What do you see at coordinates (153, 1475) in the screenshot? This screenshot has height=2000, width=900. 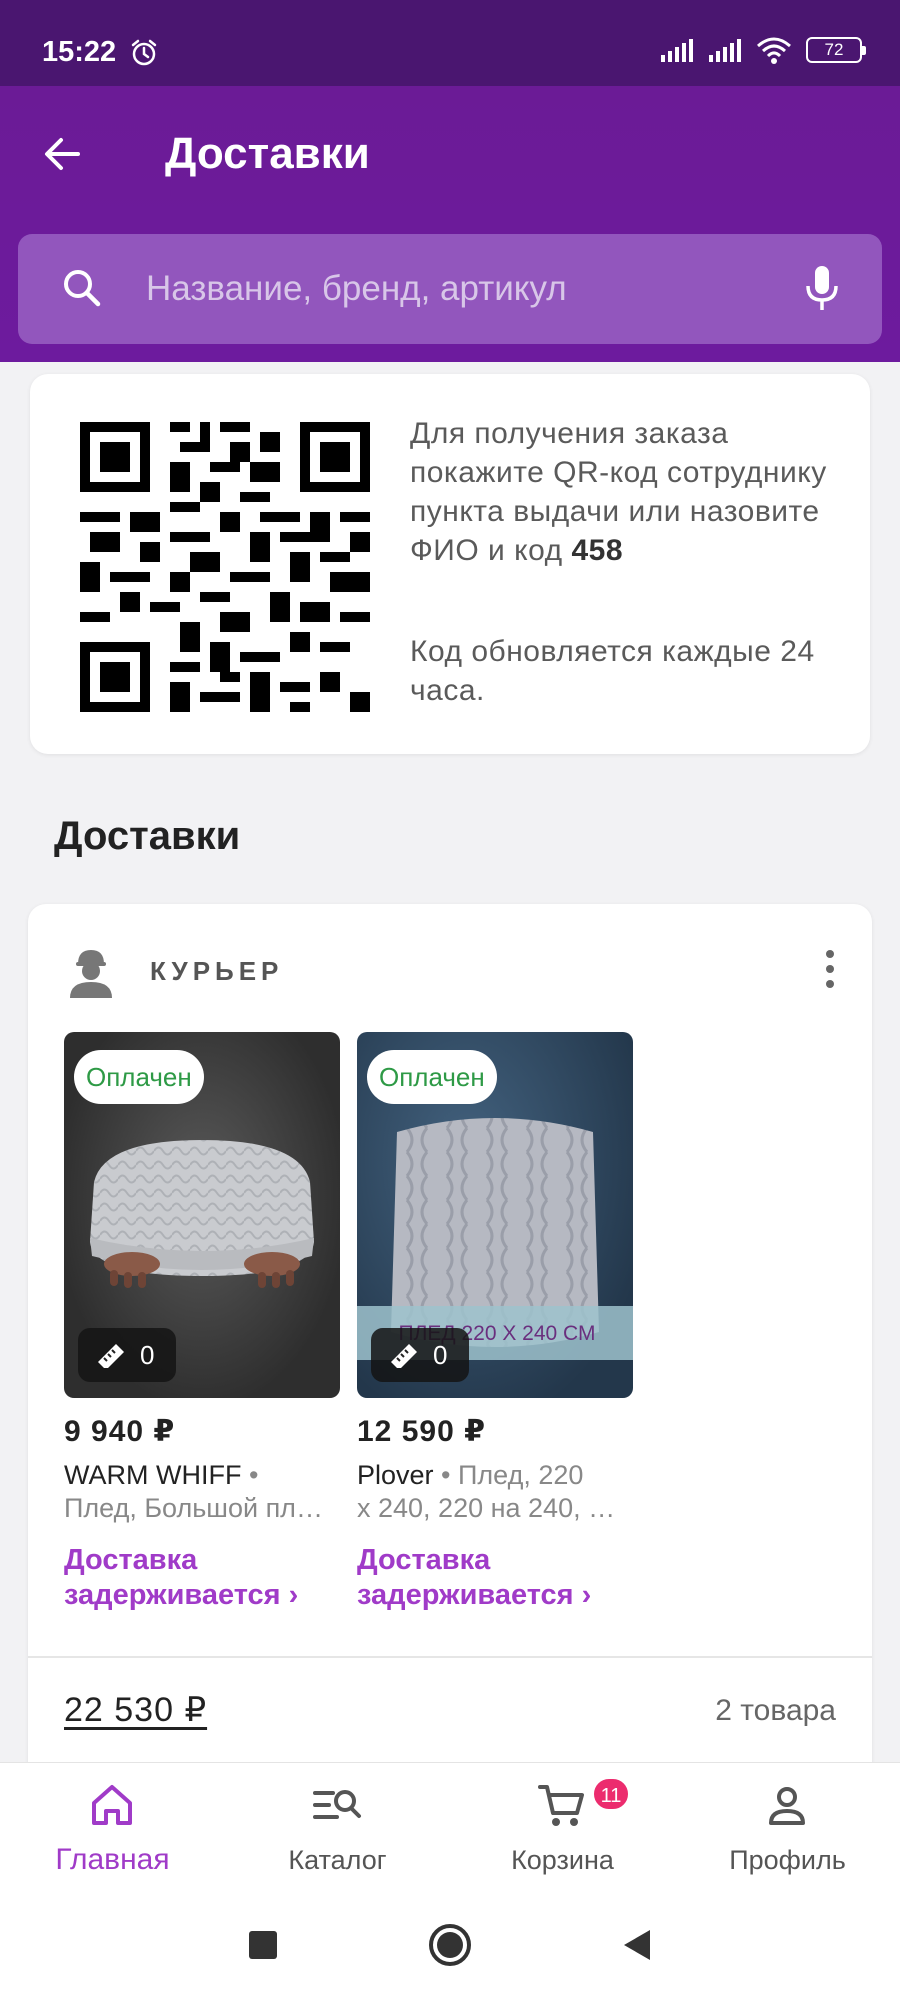 I see `product-brand: WARM WHIFF` at bounding box center [153, 1475].